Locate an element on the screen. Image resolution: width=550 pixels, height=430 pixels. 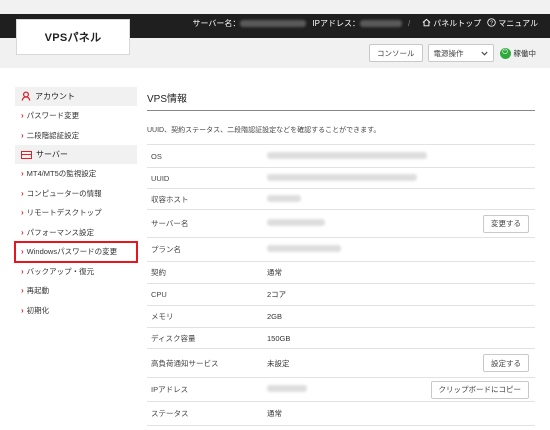
power-select: 電源操作 is located at coordinates (460, 53).